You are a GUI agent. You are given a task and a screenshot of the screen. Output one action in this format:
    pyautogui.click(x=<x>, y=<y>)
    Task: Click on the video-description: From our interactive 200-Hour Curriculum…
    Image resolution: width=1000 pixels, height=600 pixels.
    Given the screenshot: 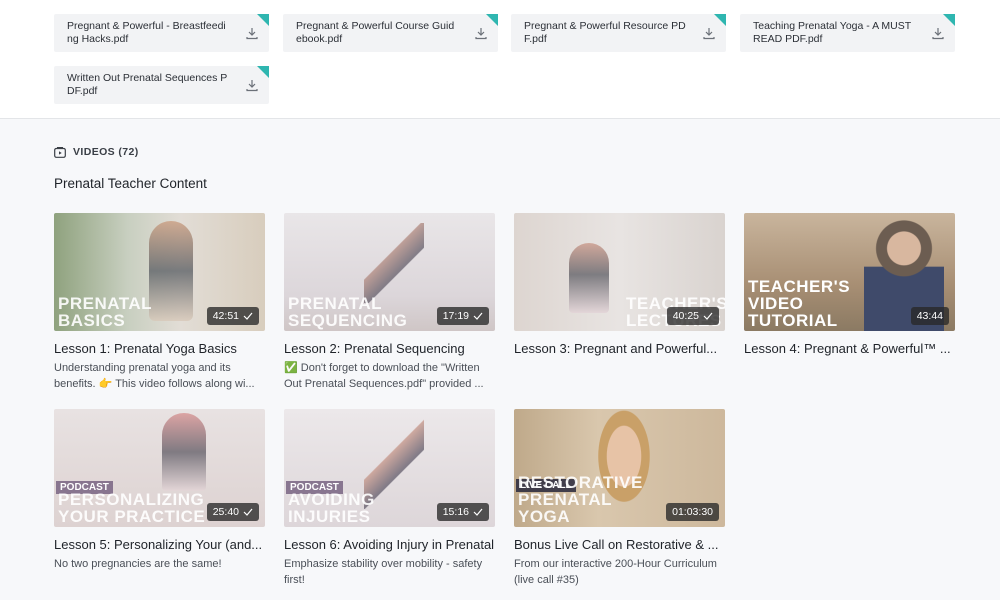 What is the action you would take?
    pyautogui.click(x=615, y=572)
    